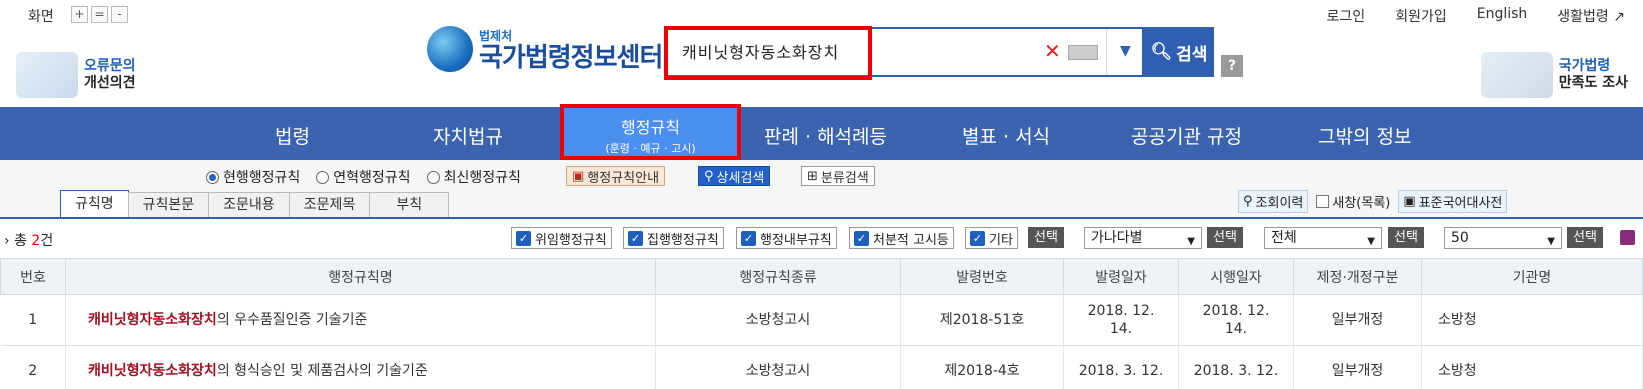 Image resolution: width=1643 pixels, height=389 pixels. What do you see at coordinates (1323, 201) in the screenshot?
I see `checkbox-icon` at bounding box center [1323, 201].